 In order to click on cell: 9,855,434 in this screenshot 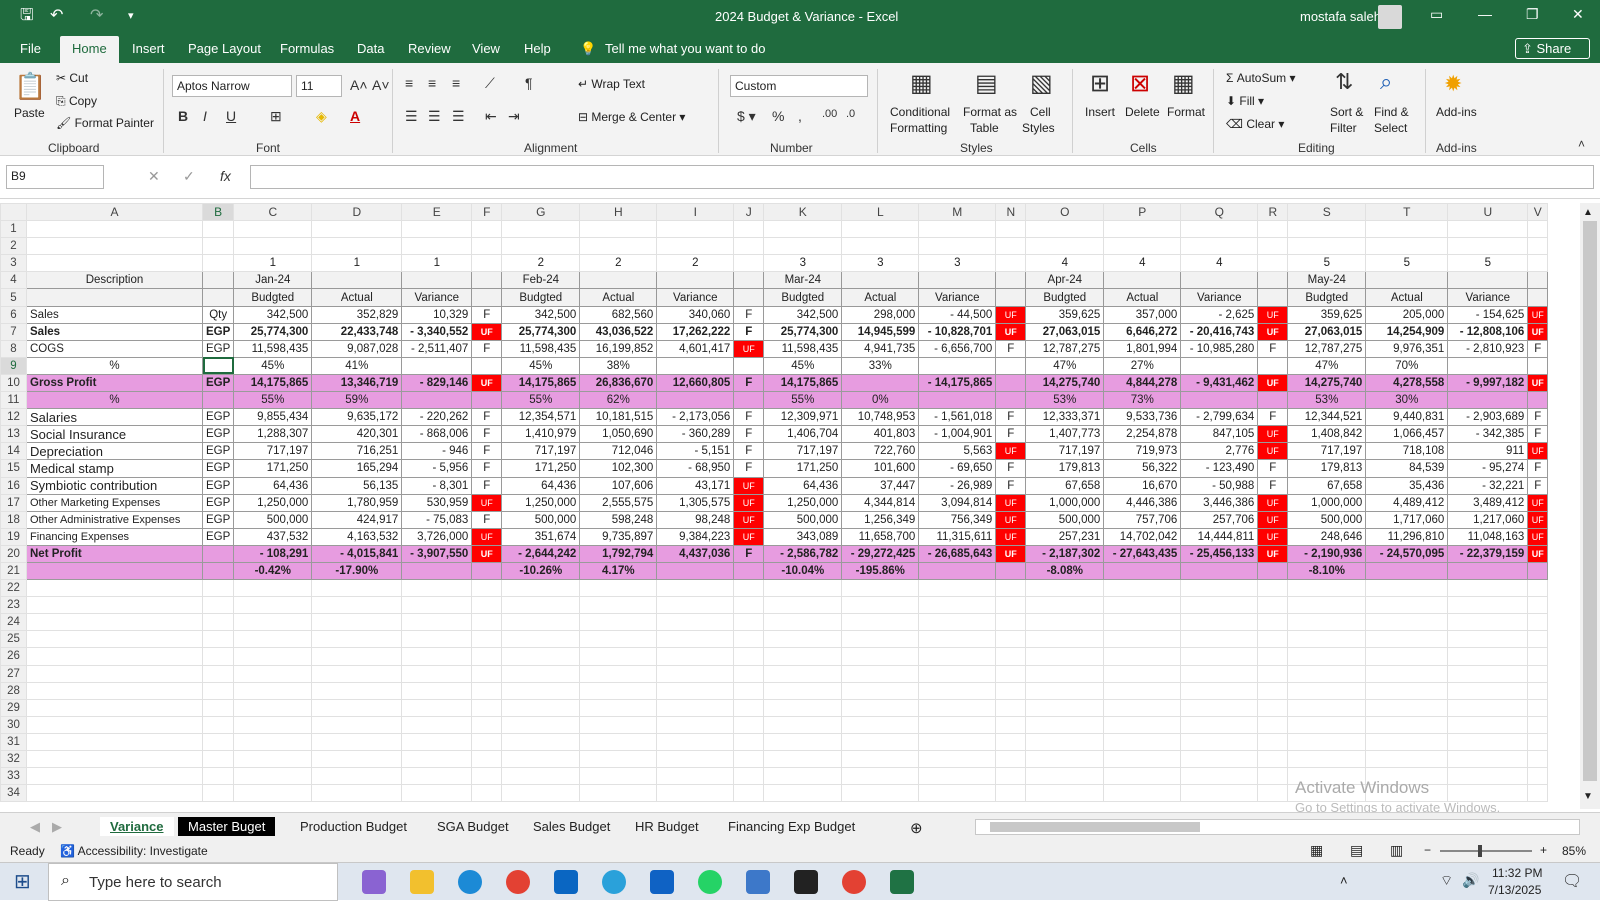, I will do `click(273, 417)`.